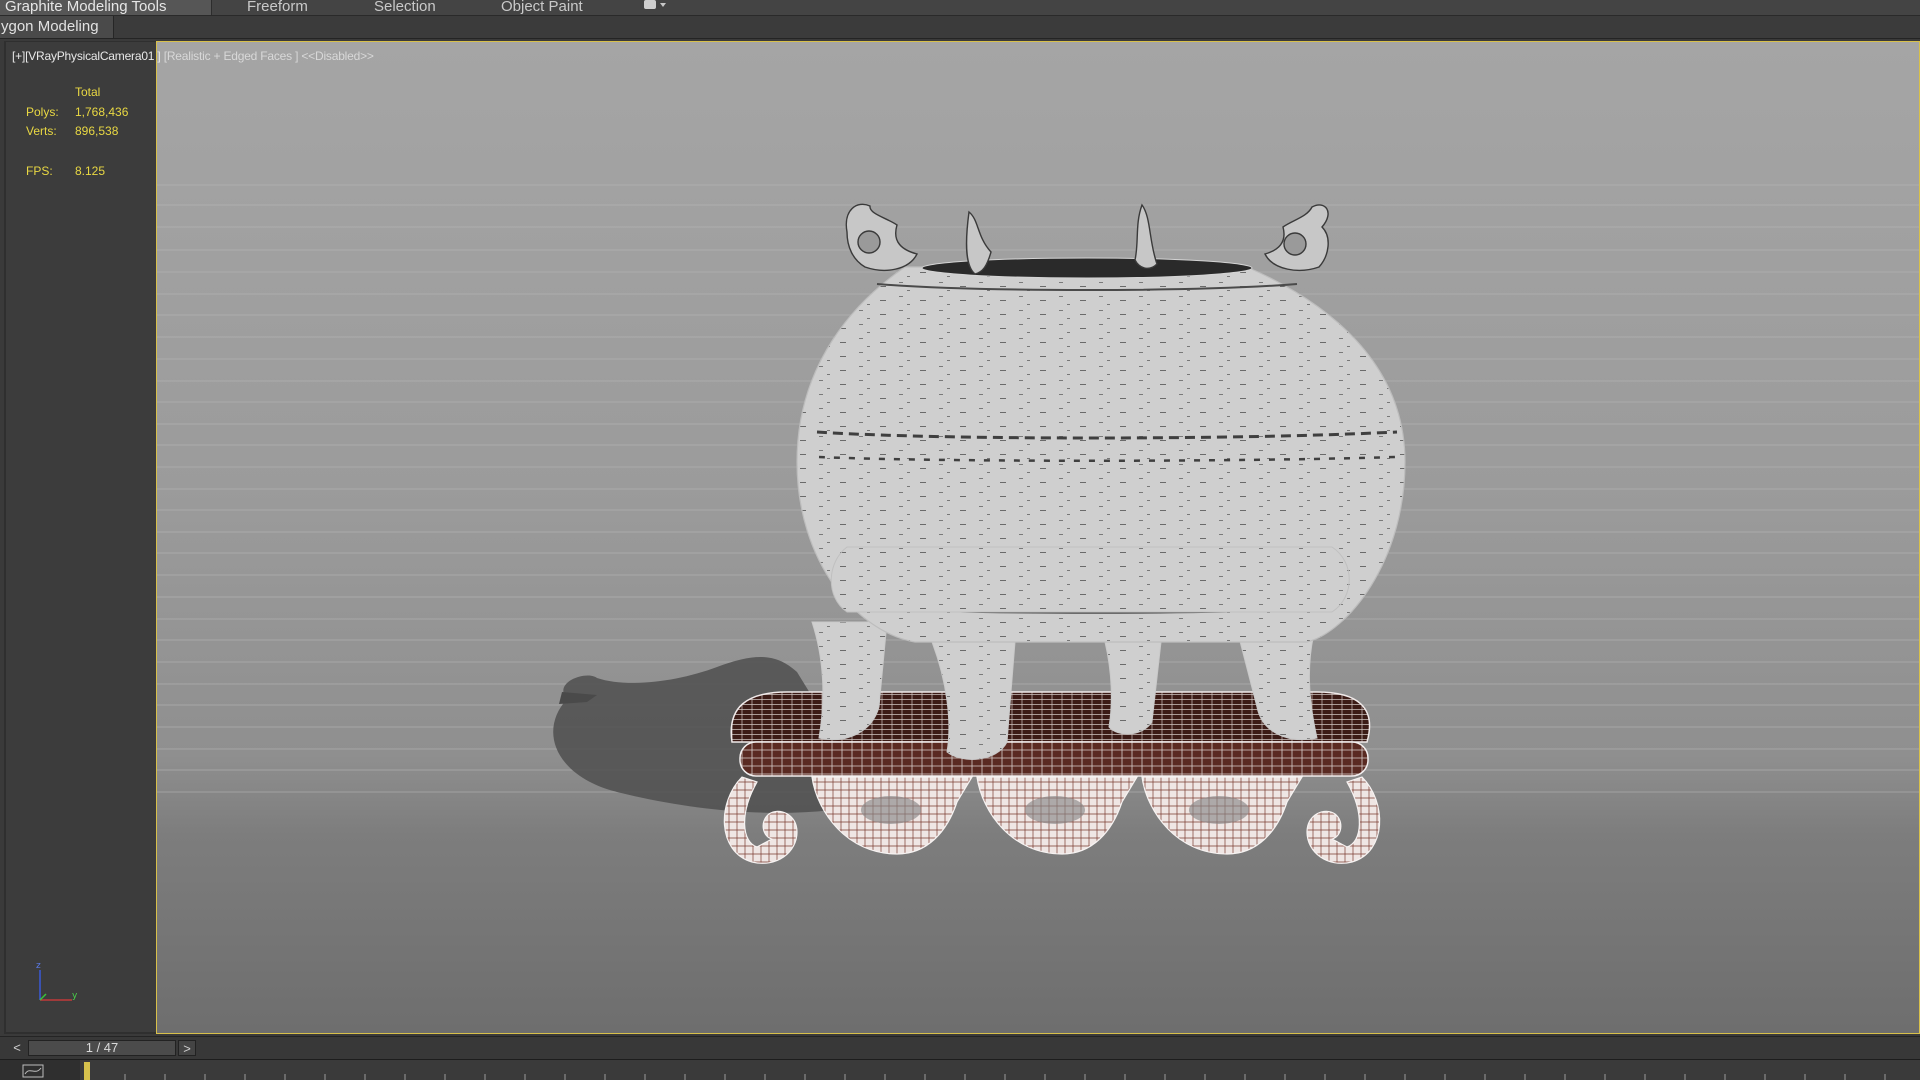  I want to click on censer-body, so click(1101, 450).